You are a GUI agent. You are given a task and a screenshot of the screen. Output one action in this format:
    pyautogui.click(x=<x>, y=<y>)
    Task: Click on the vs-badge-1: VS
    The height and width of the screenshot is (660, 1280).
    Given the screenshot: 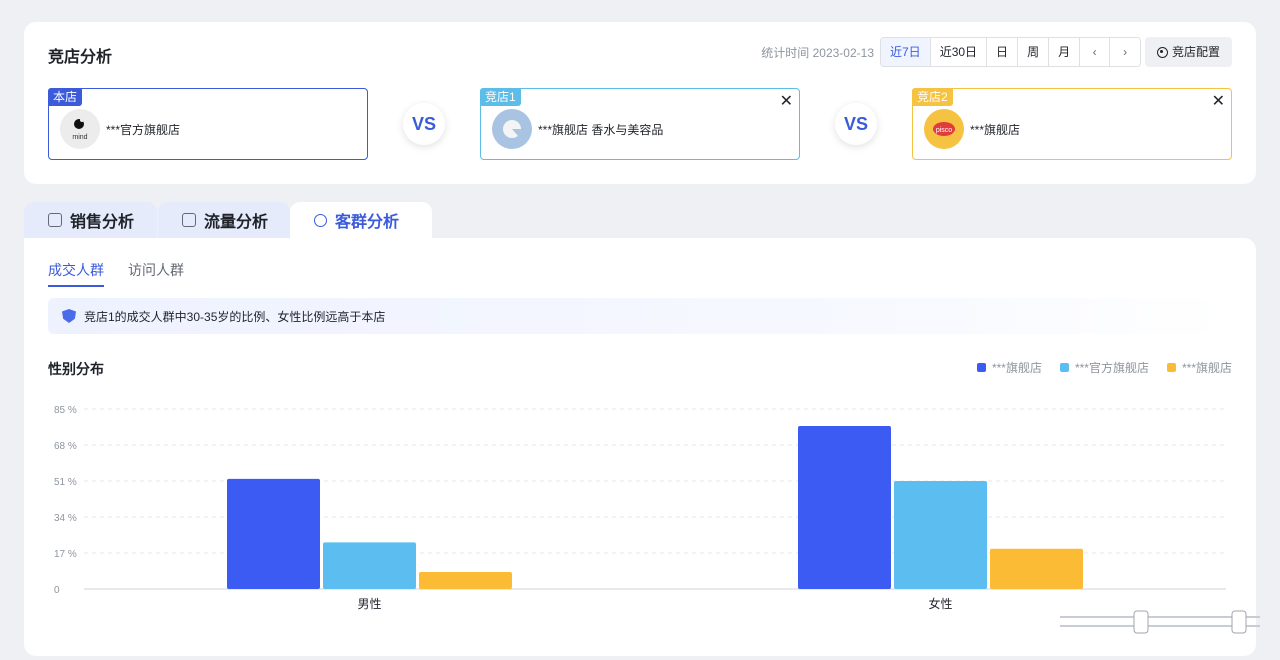 What is the action you would take?
    pyautogui.click(x=424, y=124)
    